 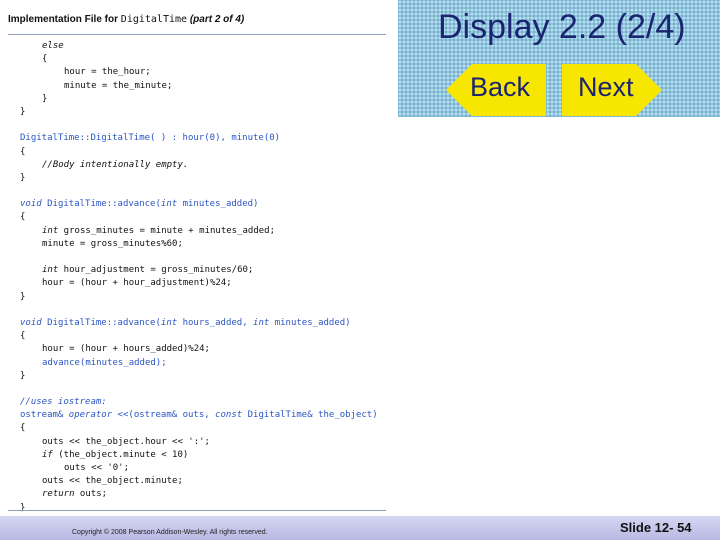 I want to click on code-keyword: const, so click(x=229, y=415).